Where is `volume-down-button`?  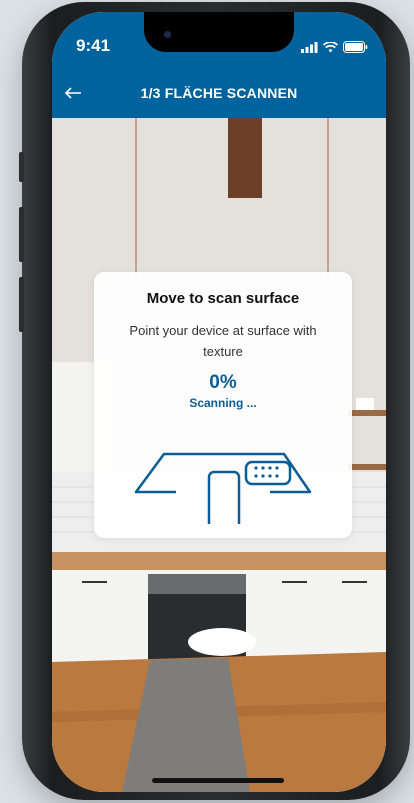
volume-down-button is located at coordinates (21, 304).